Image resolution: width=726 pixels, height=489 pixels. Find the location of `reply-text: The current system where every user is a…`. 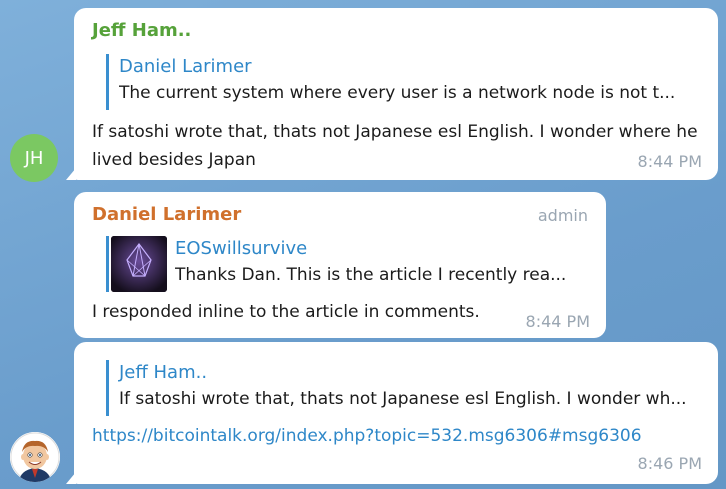

reply-text: The current system where every user is a… is located at coordinates (397, 93).